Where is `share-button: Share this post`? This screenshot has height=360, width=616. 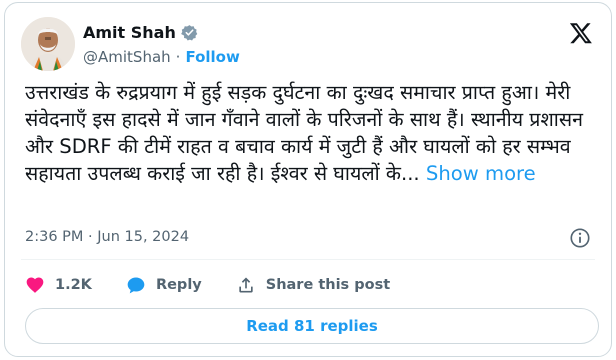 share-button: Share this post is located at coordinates (313, 285).